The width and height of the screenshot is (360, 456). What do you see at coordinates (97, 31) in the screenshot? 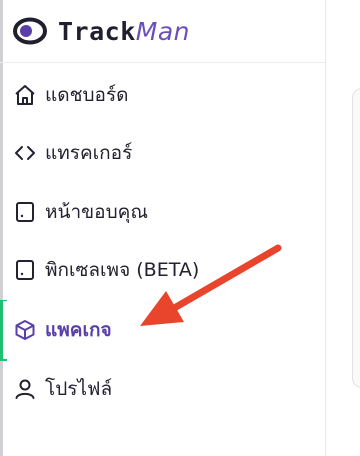
I see `logo-text-track: Track` at bounding box center [97, 31].